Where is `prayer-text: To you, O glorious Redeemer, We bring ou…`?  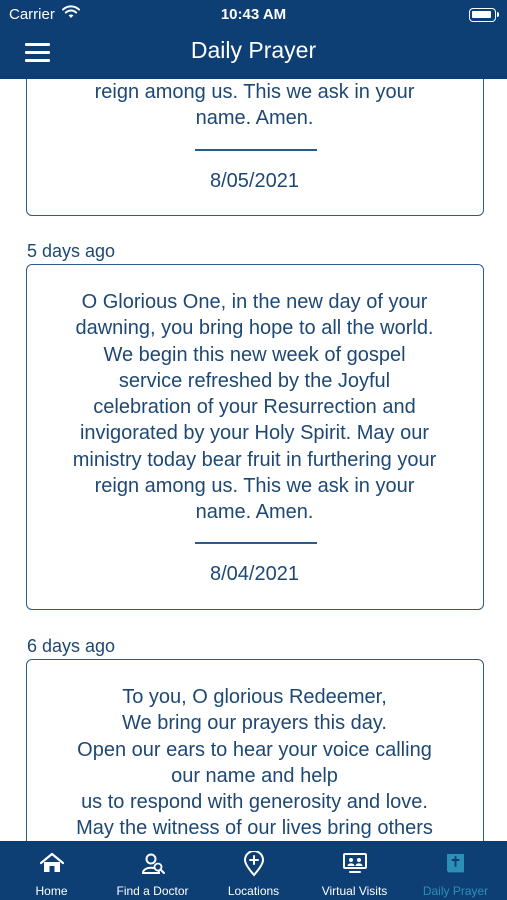
prayer-text: To you, O glorious Redeemer, We bring ou… is located at coordinates (254, 763).